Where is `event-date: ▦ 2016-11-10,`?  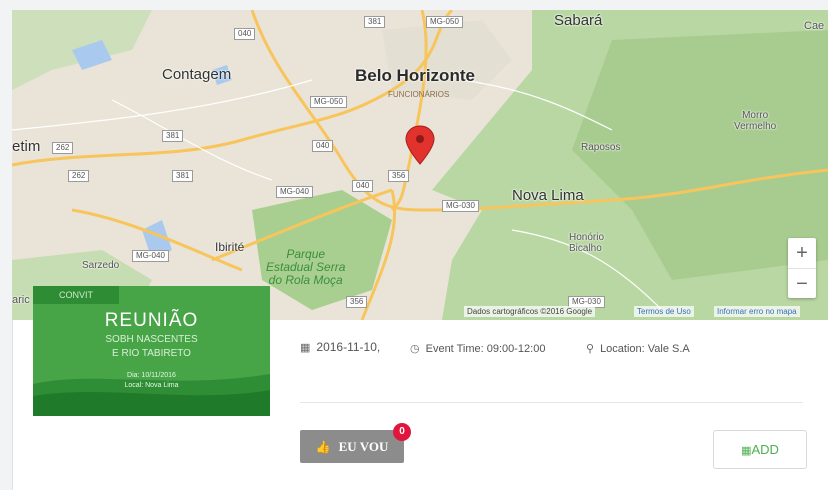 event-date: ▦ 2016-11-10, is located at coordinates (340, 347).